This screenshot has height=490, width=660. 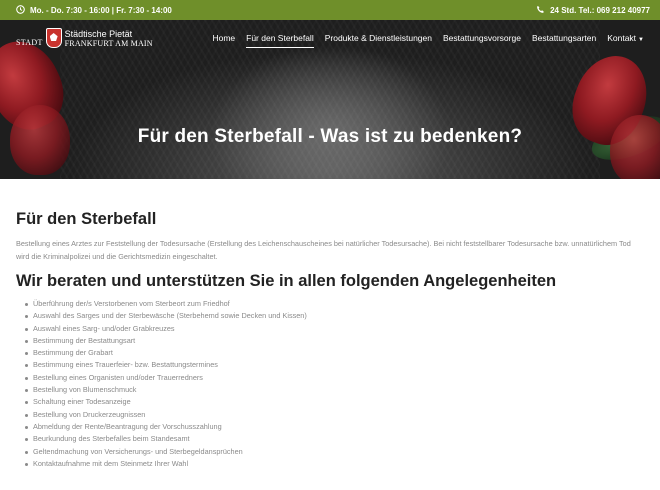 What do you see at coordinates (335, 415) in the screenshot?
I see `list-item: Bestellung von Druckerzeugnissen` at bounding box center [335, 415].